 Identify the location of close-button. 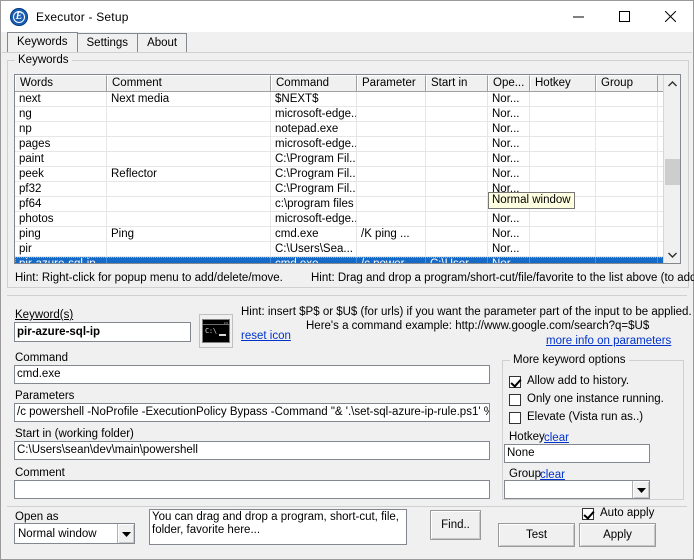
(670, 16).